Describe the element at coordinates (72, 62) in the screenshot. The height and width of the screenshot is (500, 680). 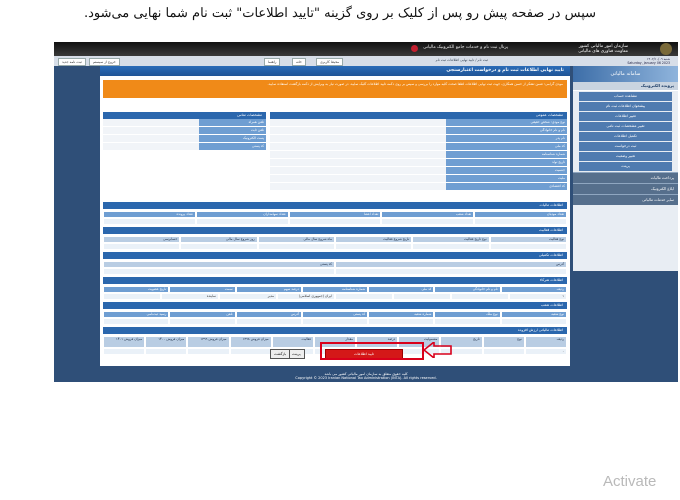
I see `tab-new-registration: ثبت نامه جدید` at that location.